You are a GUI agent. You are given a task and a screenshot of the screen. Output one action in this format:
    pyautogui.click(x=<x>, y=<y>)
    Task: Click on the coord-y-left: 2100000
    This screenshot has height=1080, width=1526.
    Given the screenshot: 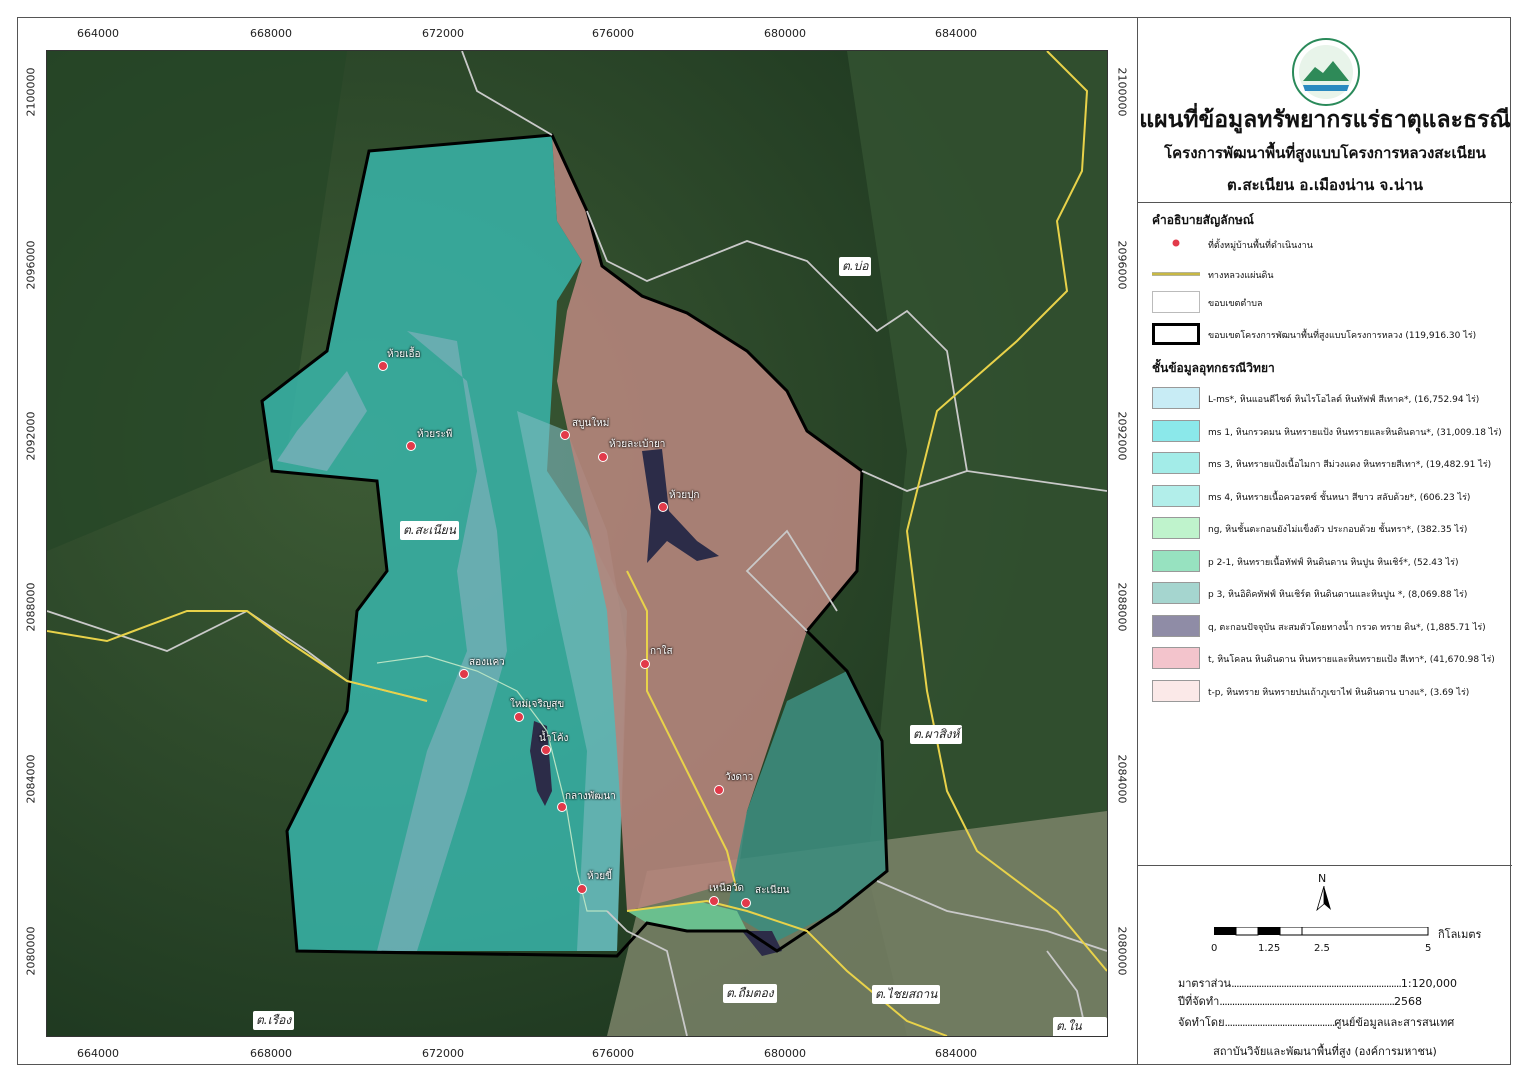 What is the action you would take?
    pyautogui.click(x=31, y=92)
    